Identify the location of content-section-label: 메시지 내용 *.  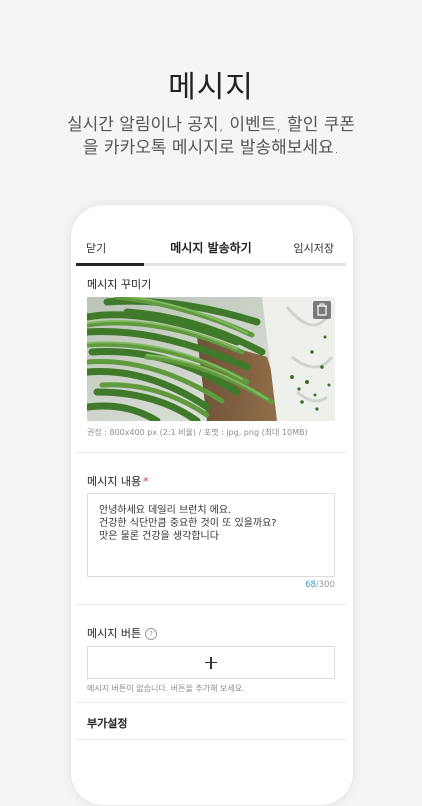
(118, 481).